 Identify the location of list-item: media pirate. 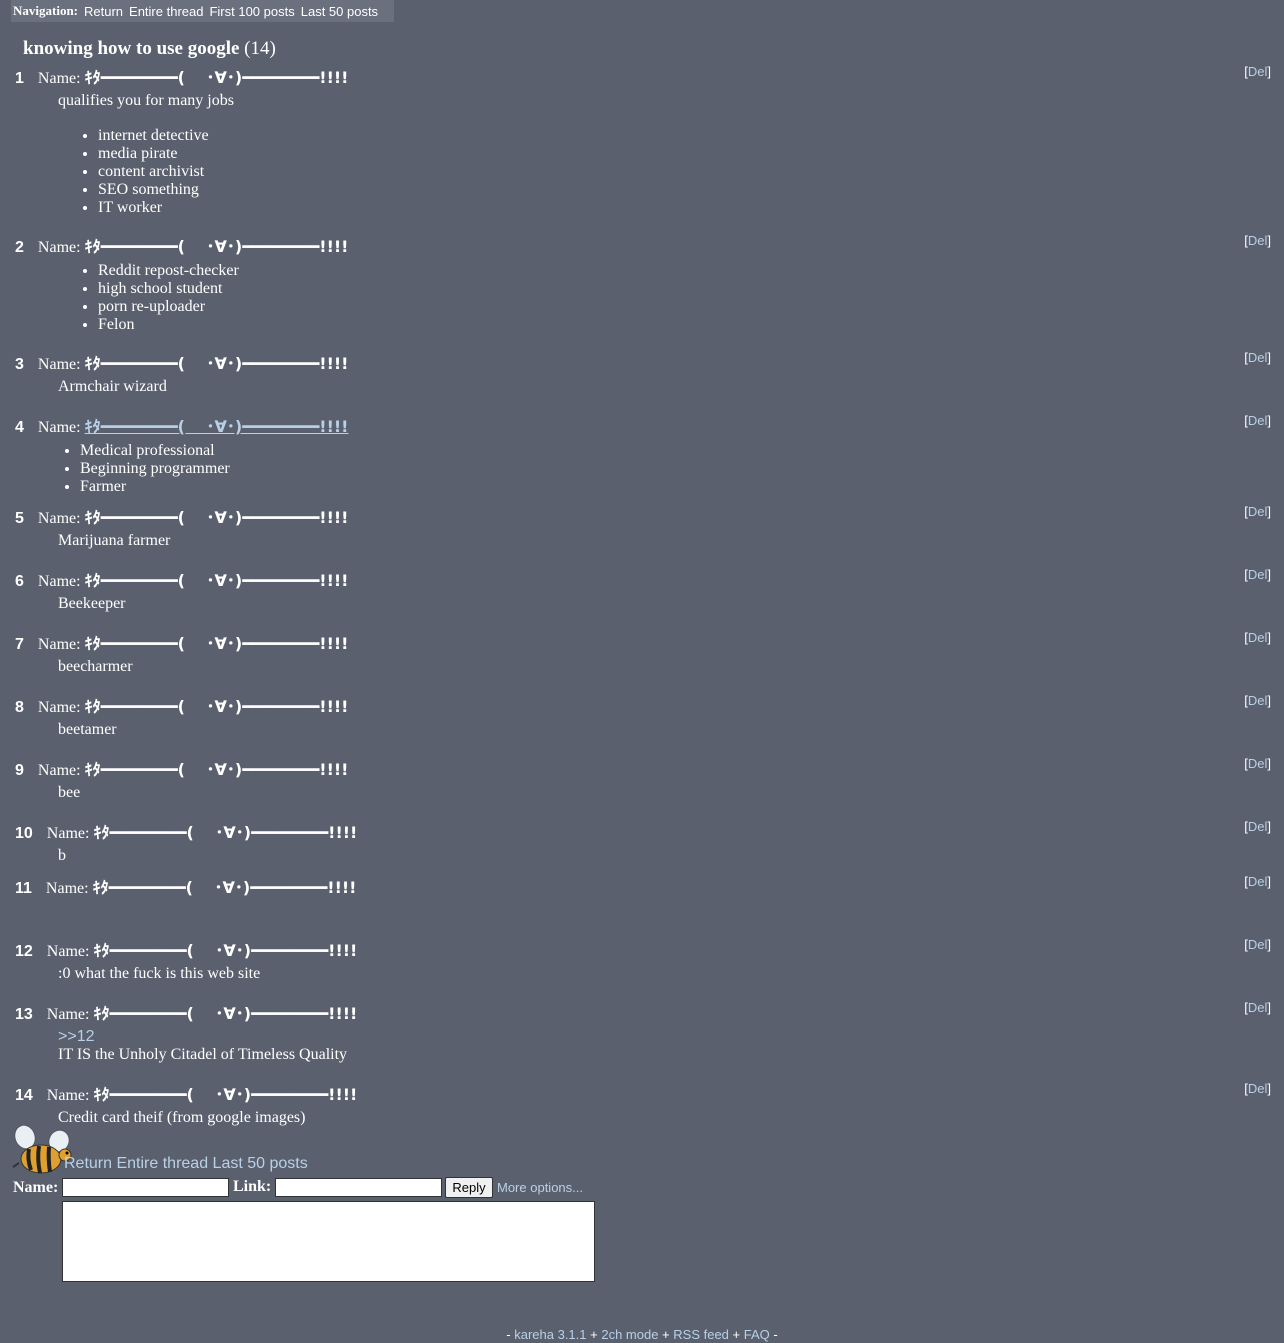
(153, 154).